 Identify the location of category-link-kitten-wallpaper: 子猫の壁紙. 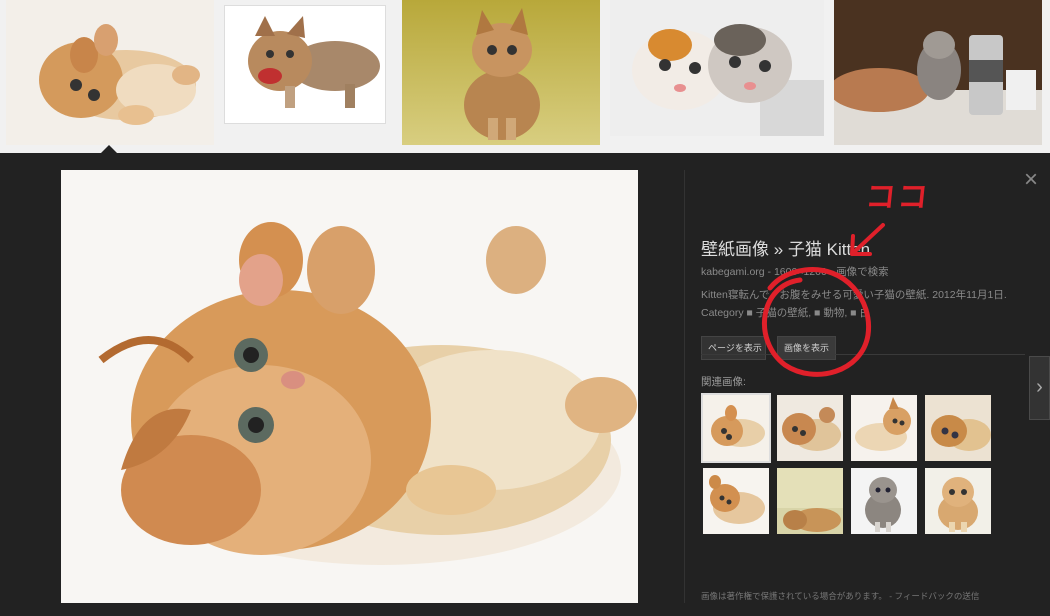
(782, 313).